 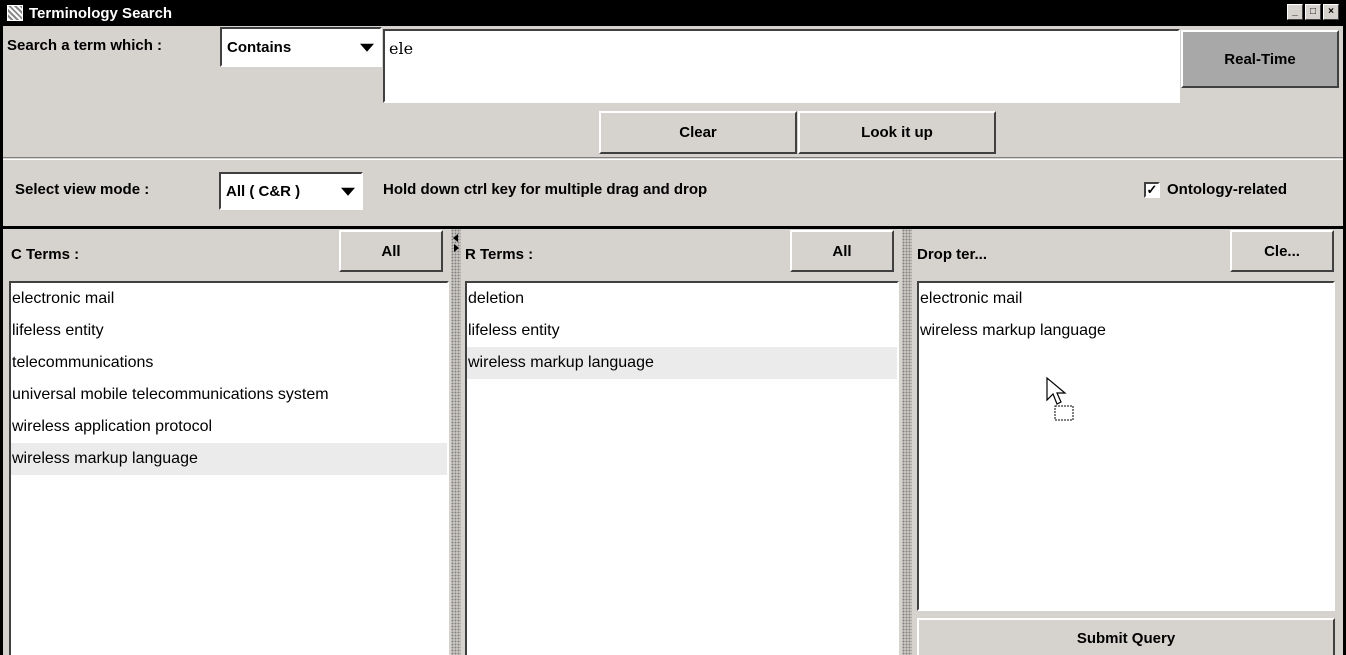 I want to click on close-icon: ×, so click(x=1331, y=12).